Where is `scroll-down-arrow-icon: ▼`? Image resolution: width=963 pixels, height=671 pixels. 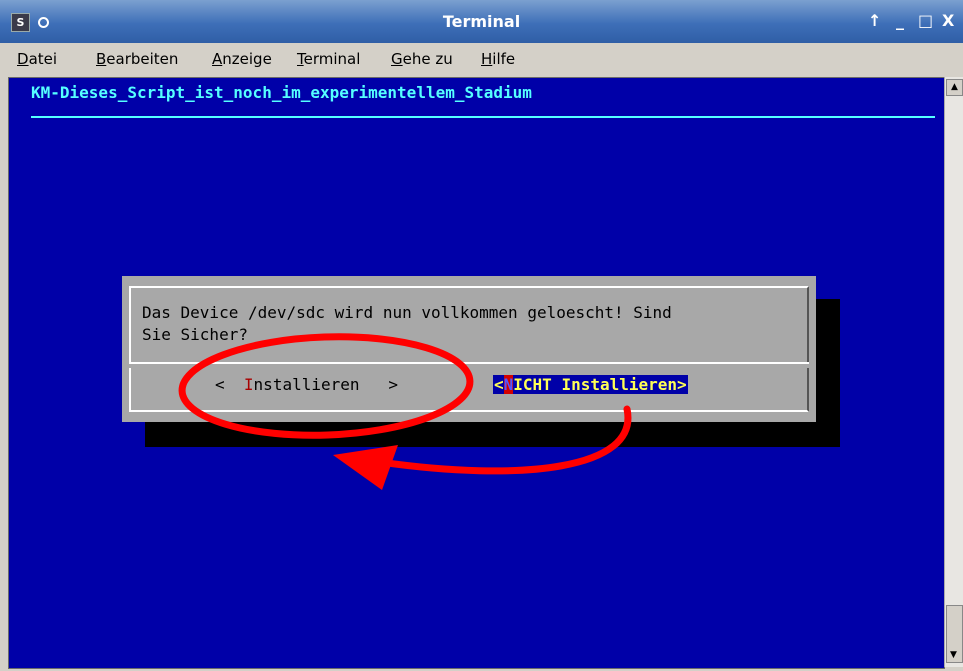
scroll-down-arrow-icon: ▼ is located at coordinates (953, 657).